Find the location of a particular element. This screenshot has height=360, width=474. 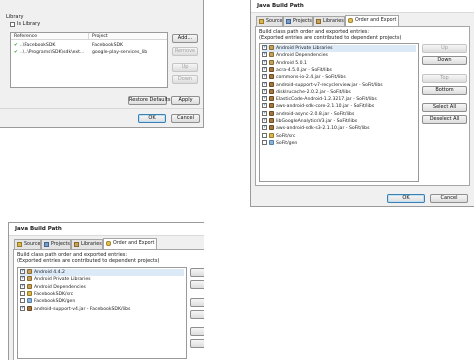

remove-button: Remove is located at coordinates (185, 51).